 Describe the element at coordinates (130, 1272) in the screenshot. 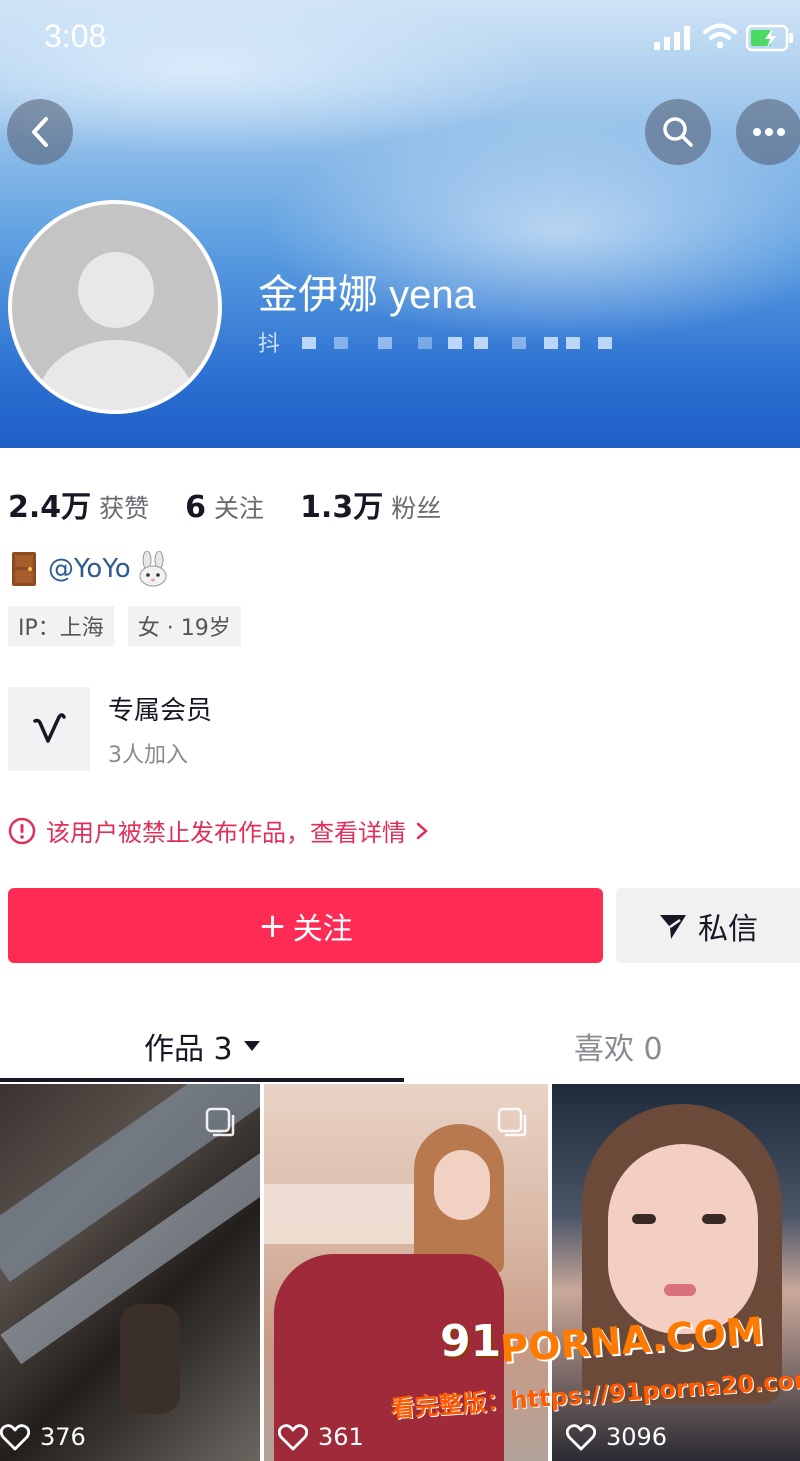

I see `video-thumbnail: 376` at that location.